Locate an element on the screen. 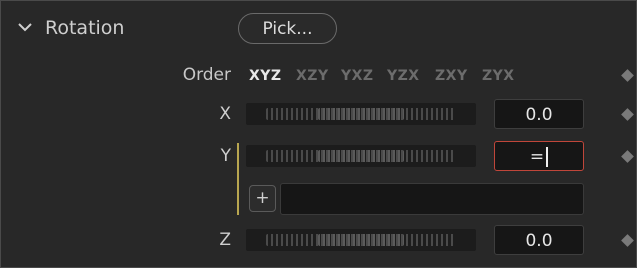  expression-field is located at coordinates (432, 199).